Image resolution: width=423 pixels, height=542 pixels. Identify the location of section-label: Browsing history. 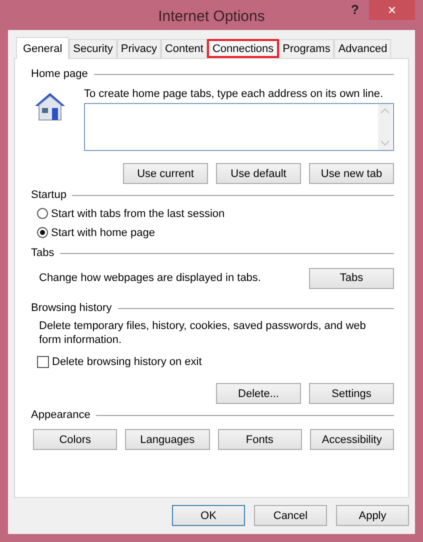
(71, 308).